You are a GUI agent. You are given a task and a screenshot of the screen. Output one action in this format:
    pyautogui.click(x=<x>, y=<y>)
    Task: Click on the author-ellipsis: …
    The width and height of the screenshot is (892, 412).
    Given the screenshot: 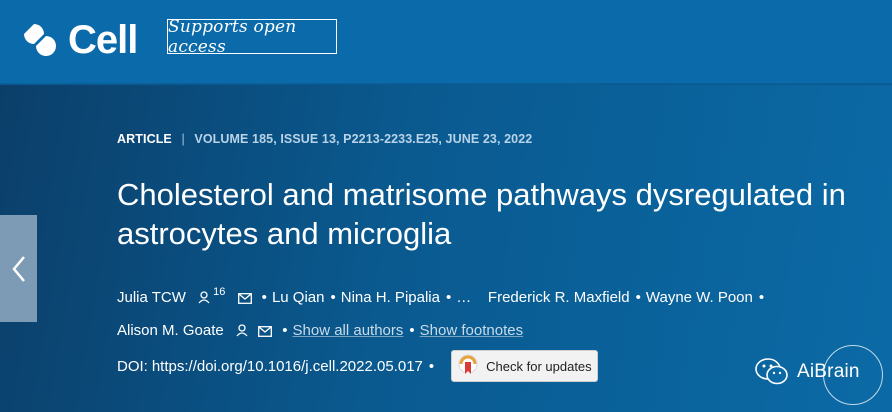 What is the action you would take?
    pyautogui.click(x=463, y=297)
    